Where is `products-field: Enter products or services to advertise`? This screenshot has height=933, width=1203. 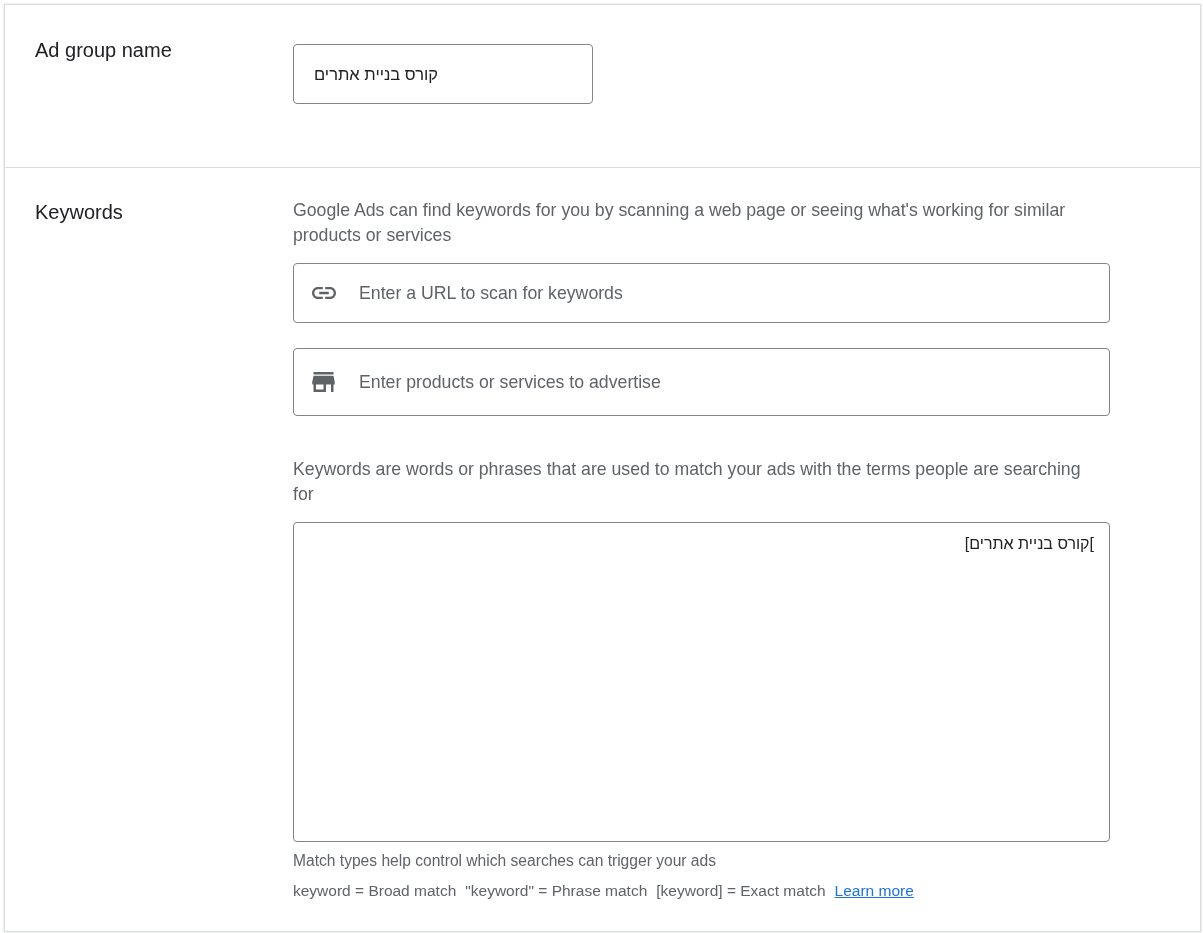 products-field: Enter products or services to advertise is located at coordinates (701, 382).